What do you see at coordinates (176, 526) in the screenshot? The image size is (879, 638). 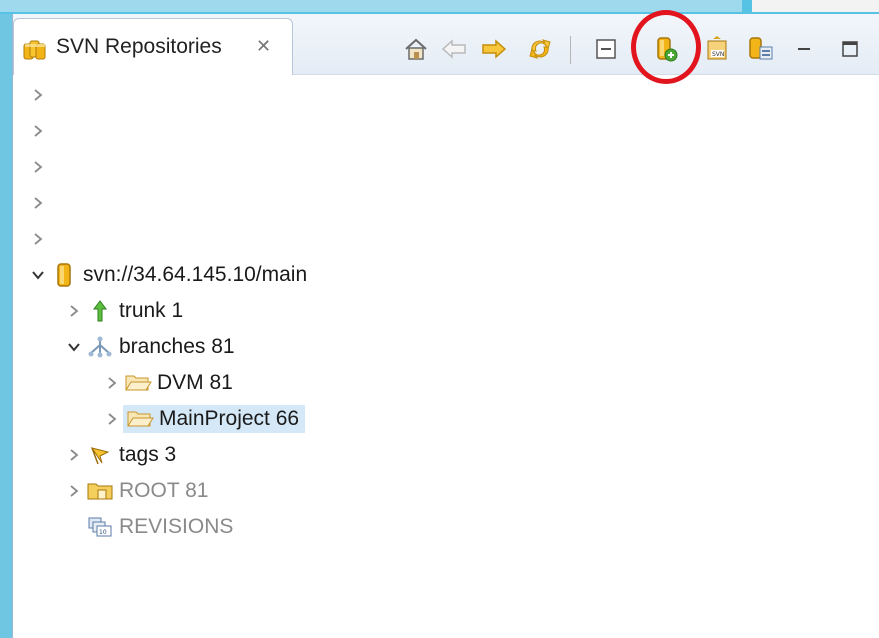 I see `revisions-label: REVISIONS` at bounding box center [176, 526].